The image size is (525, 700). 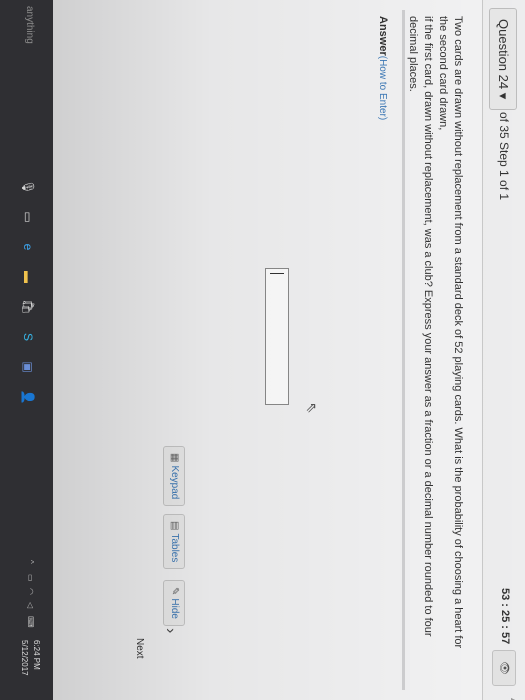 I want to click on answer-input, so click(x=277, y=336).